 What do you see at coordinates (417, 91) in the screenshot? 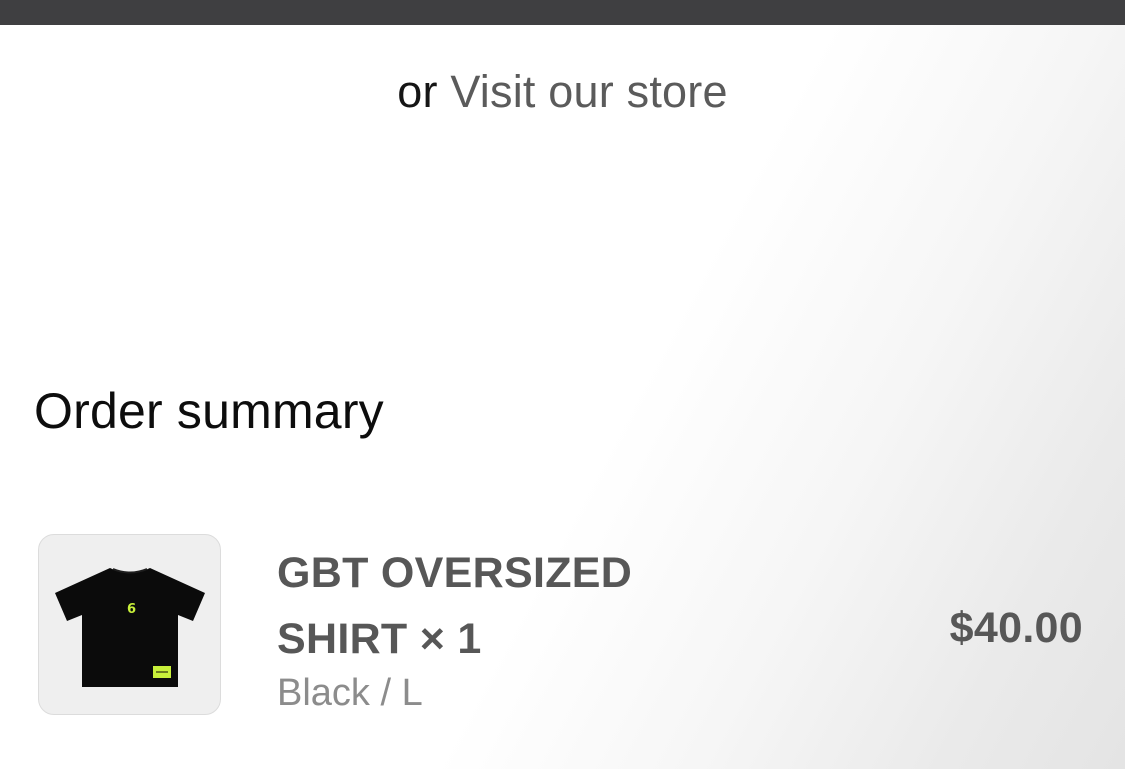
I see `or-text: or` at bounding box center [417, 91].